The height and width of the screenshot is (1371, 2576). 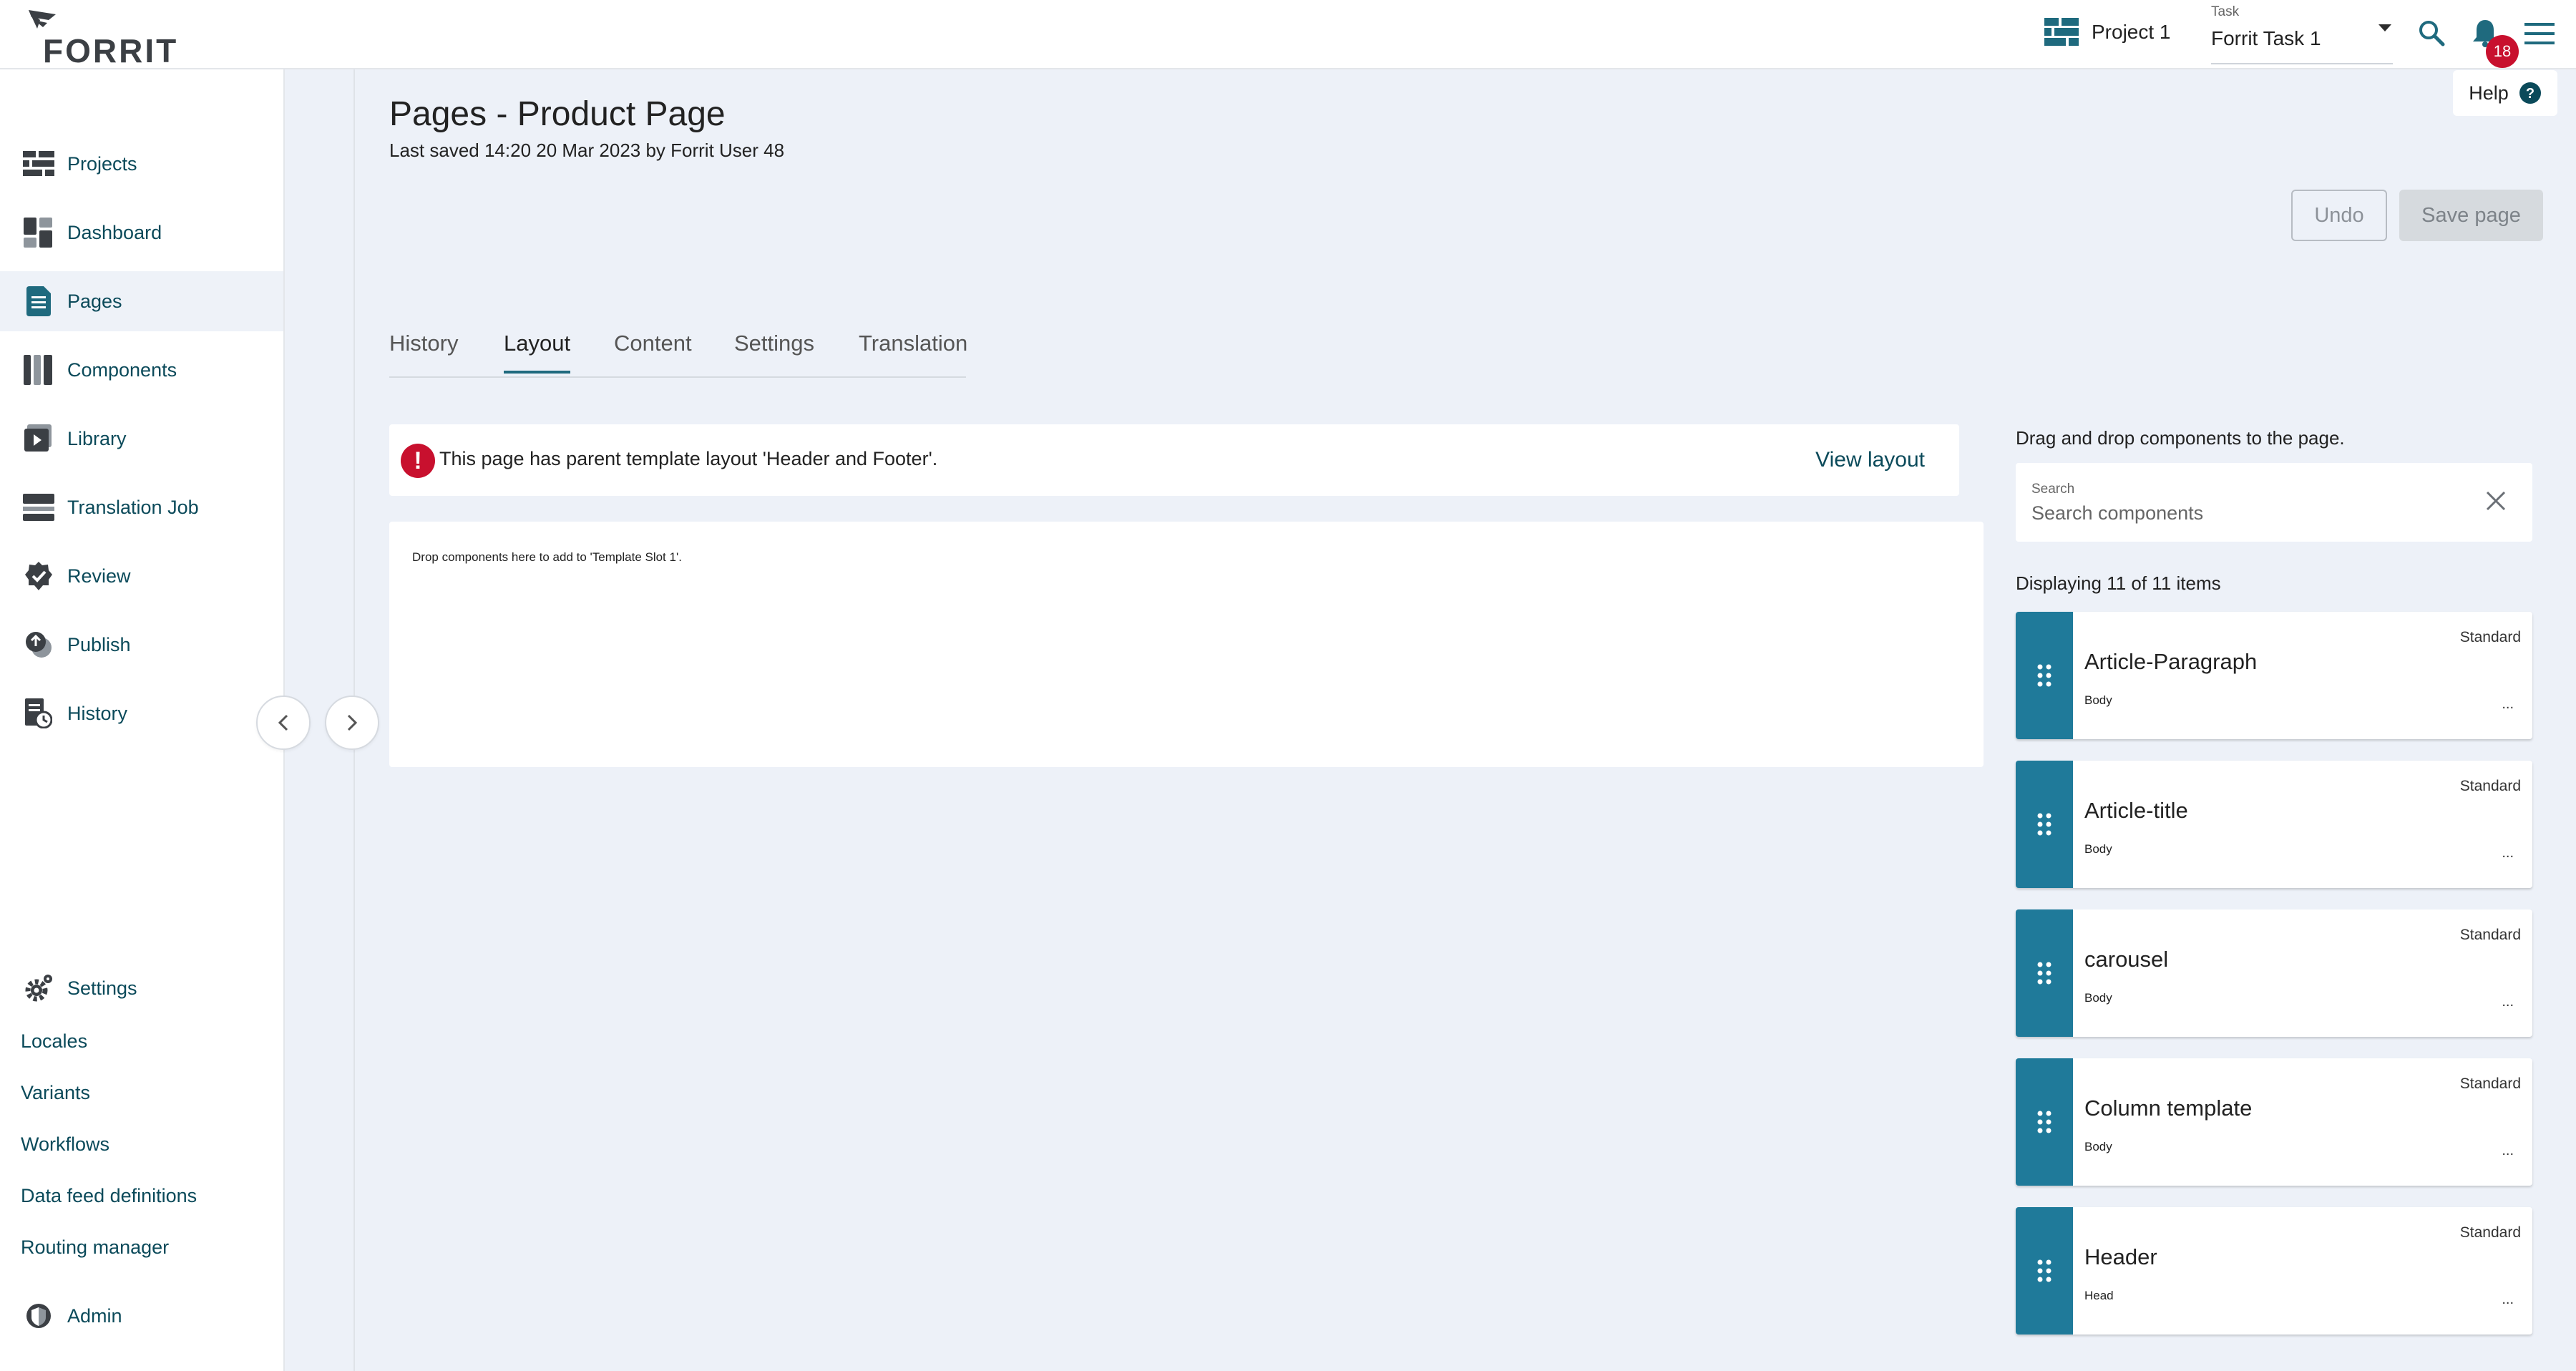 I want to click on notification-count-badge: 18, so click(x=2502, y=51).